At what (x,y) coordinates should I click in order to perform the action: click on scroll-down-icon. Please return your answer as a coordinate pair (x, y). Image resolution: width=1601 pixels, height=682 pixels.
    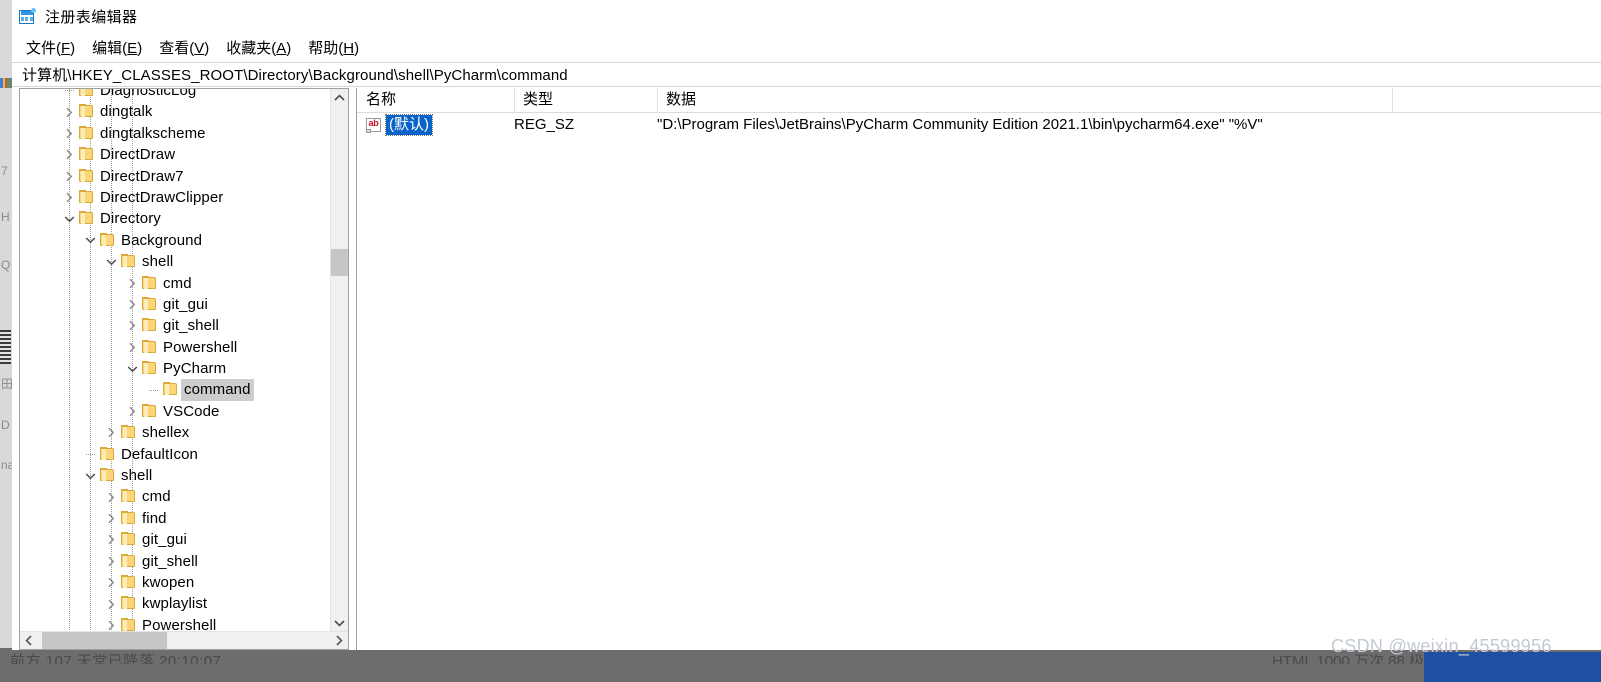
    Looking at the image, I should click on (339, 623).